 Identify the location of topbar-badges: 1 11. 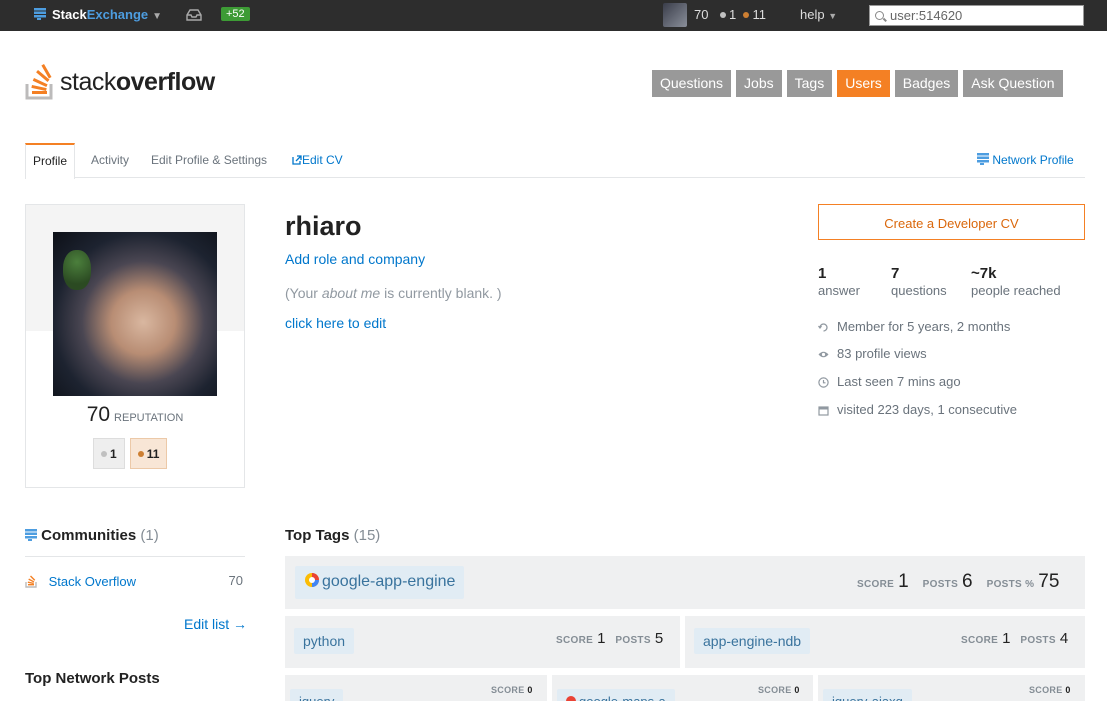
(743, 14).